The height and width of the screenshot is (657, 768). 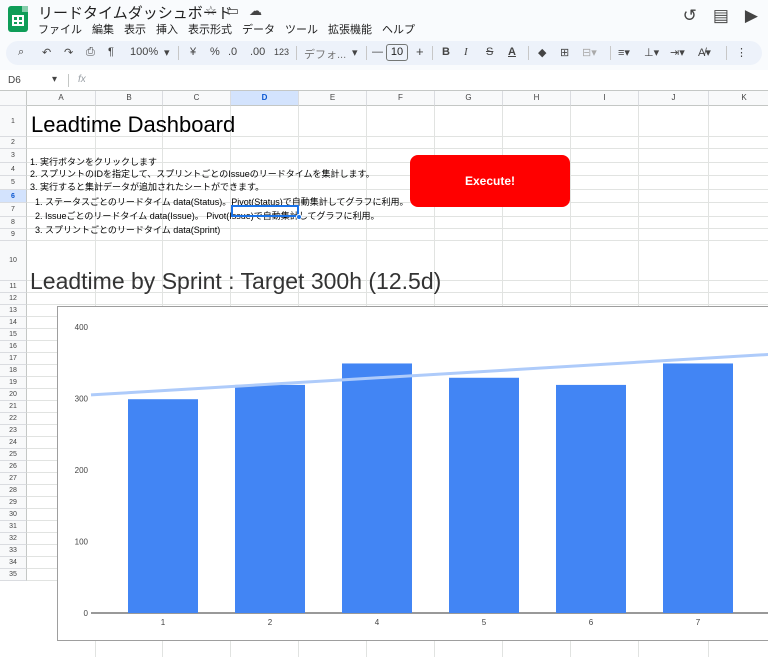 I want to click on column-header-f: F, so click(x=401, y=98).